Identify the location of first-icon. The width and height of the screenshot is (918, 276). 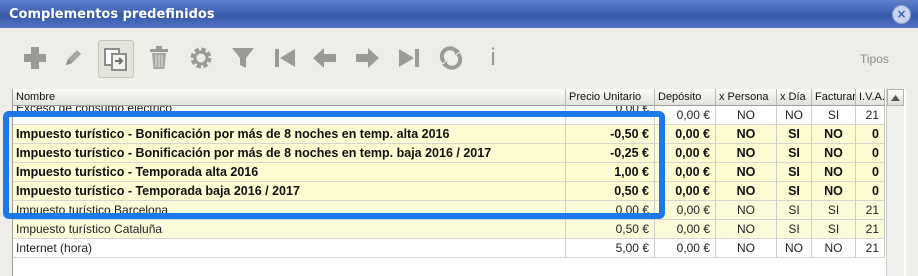
(285, 58).